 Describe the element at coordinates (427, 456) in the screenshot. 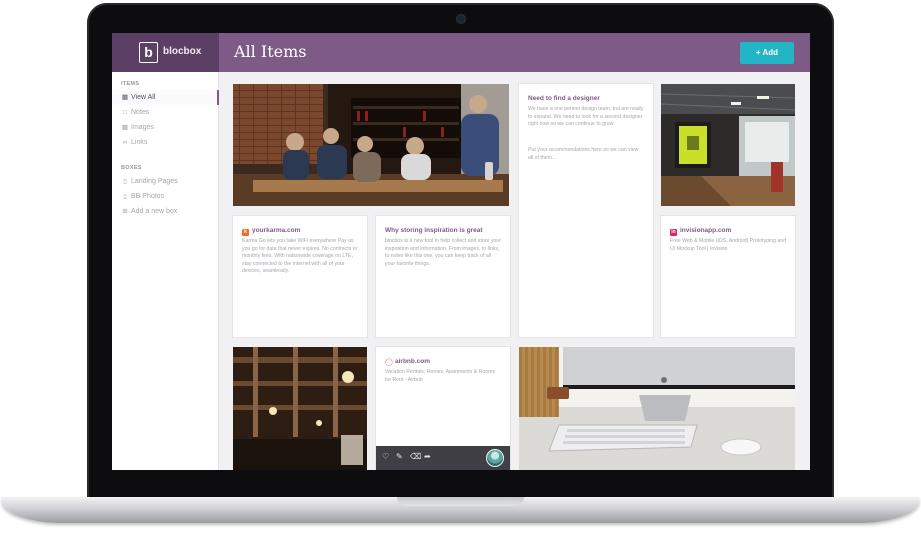

I see `share-icon: ➦` at that location.